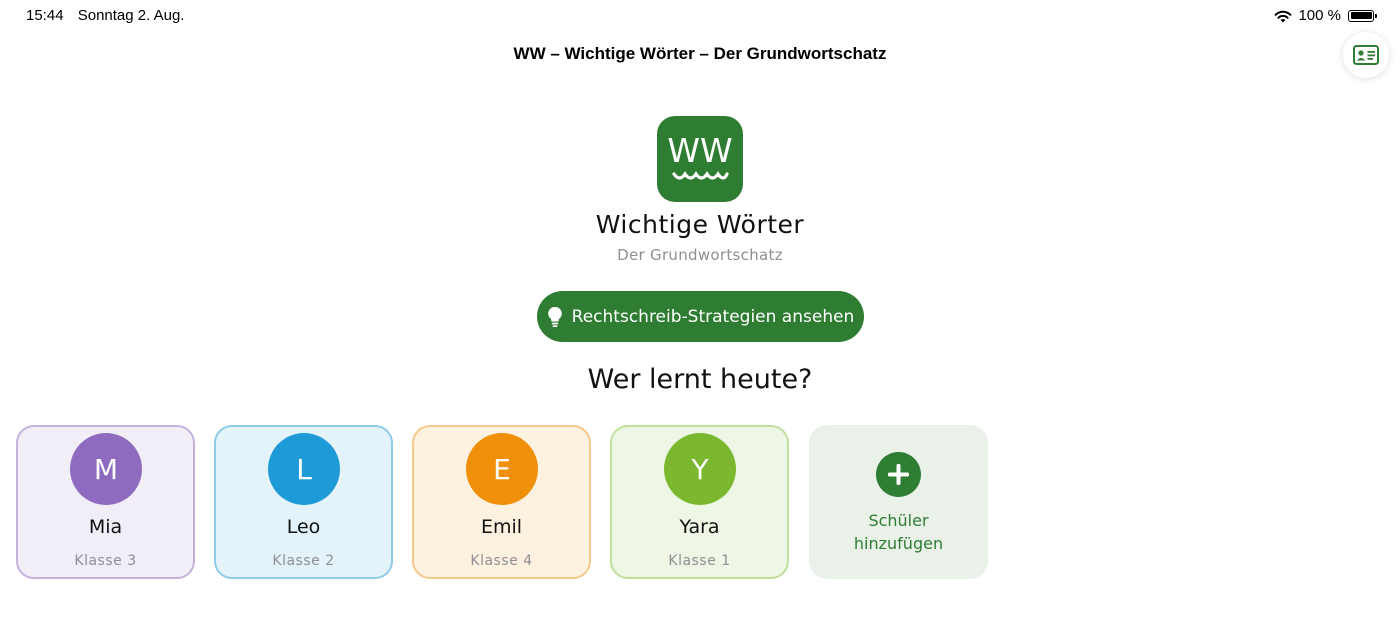 The width and height of the screenshot is (1400, 631). What do you see at coordinates (501, 527) in the screenshot?
I see `student-name: Emil` at bounding box center [501, 527].